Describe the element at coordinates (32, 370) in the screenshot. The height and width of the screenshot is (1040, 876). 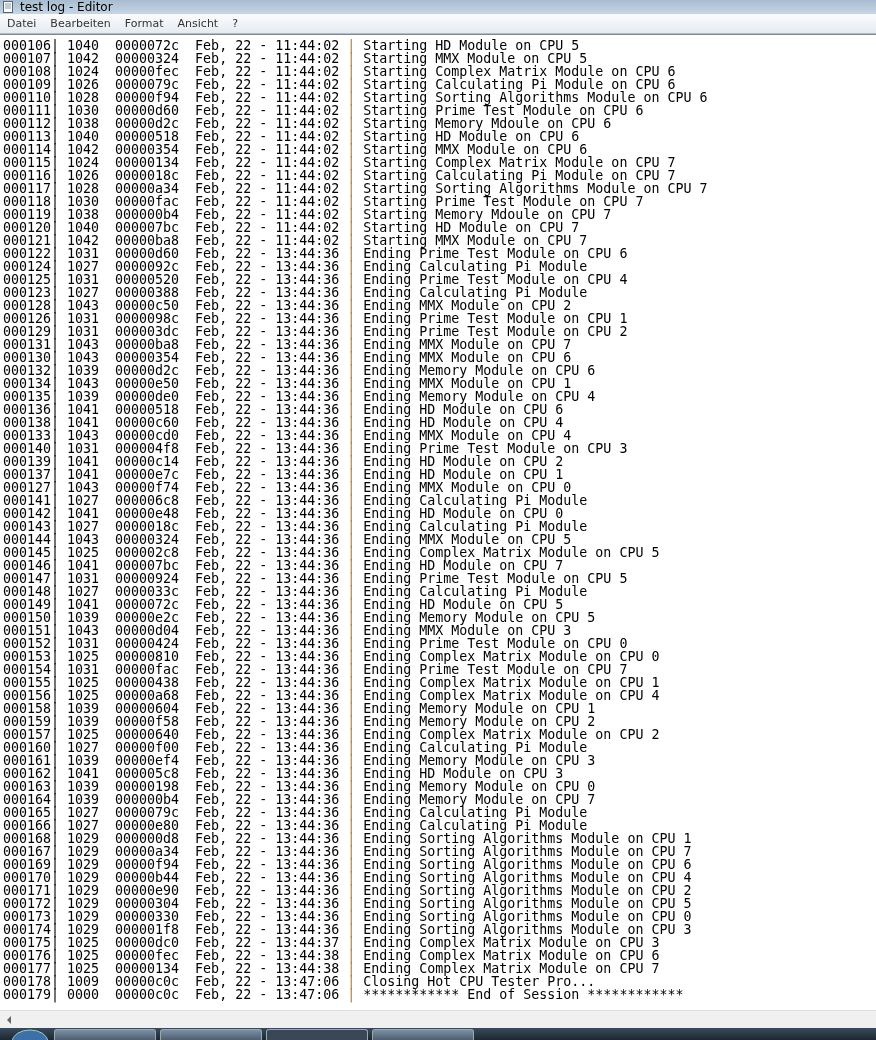
I see `line-number: 000132|` at that location.